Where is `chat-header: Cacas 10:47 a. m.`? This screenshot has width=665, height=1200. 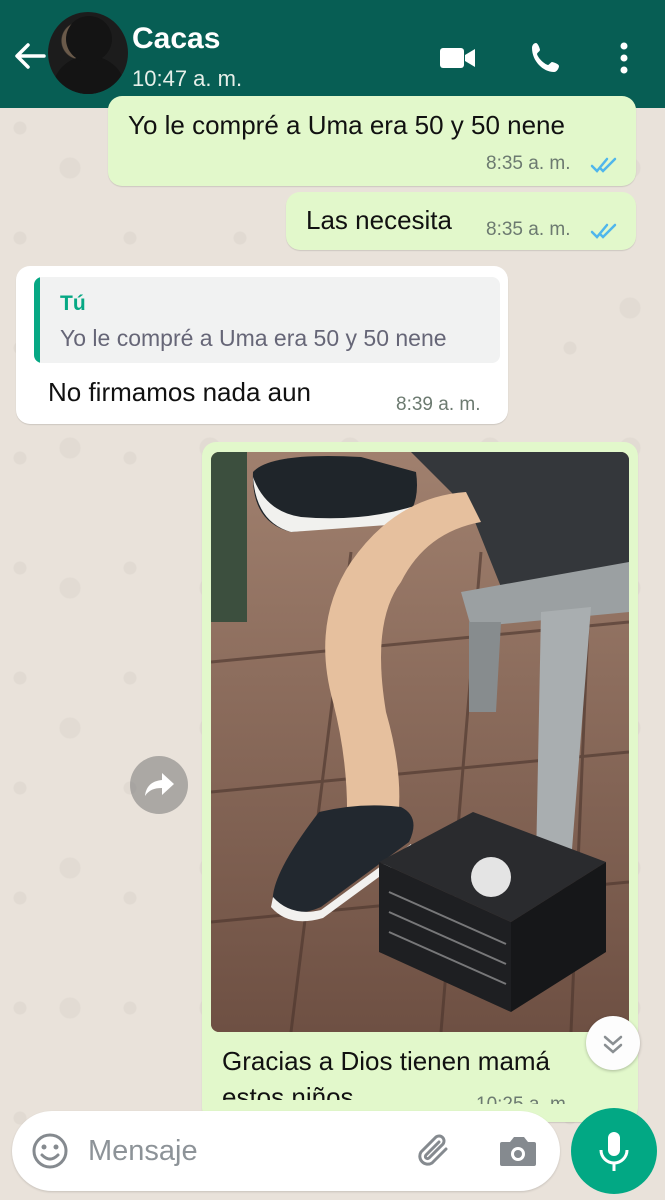
chat-header: Cacas 10:47 a. m. is located at coordinates (332, 54).